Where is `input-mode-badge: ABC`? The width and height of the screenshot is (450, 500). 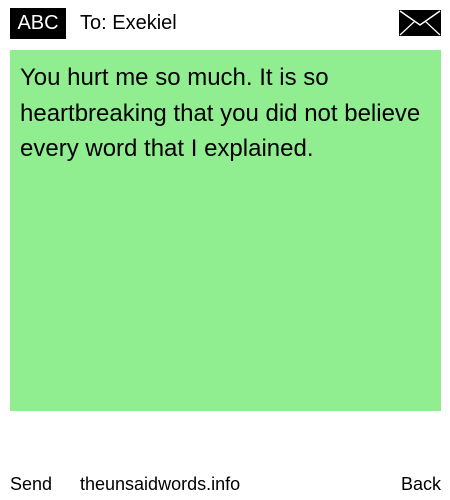 input-mode-badge: ABC is located at coordinates (38, 23).